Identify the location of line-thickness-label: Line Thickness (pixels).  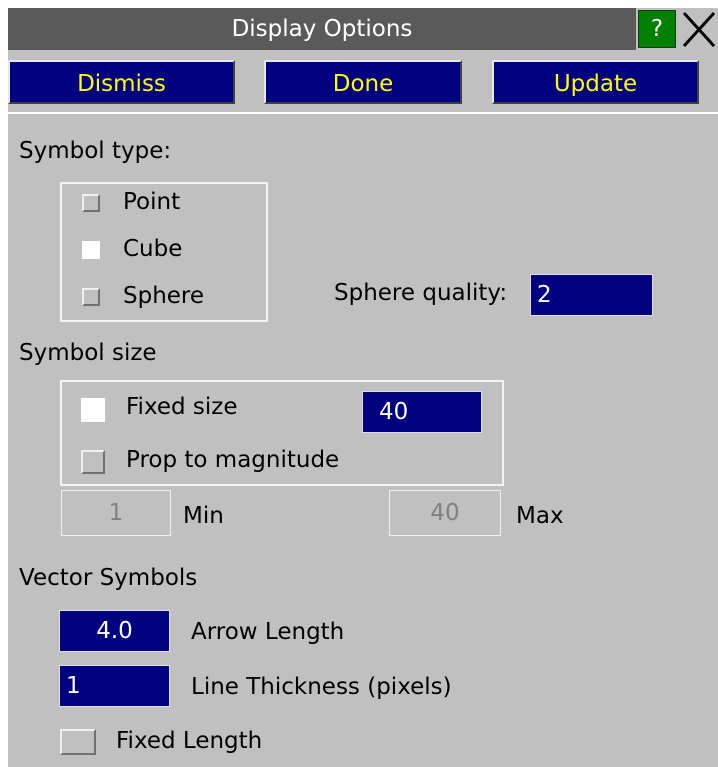
(321, 687).